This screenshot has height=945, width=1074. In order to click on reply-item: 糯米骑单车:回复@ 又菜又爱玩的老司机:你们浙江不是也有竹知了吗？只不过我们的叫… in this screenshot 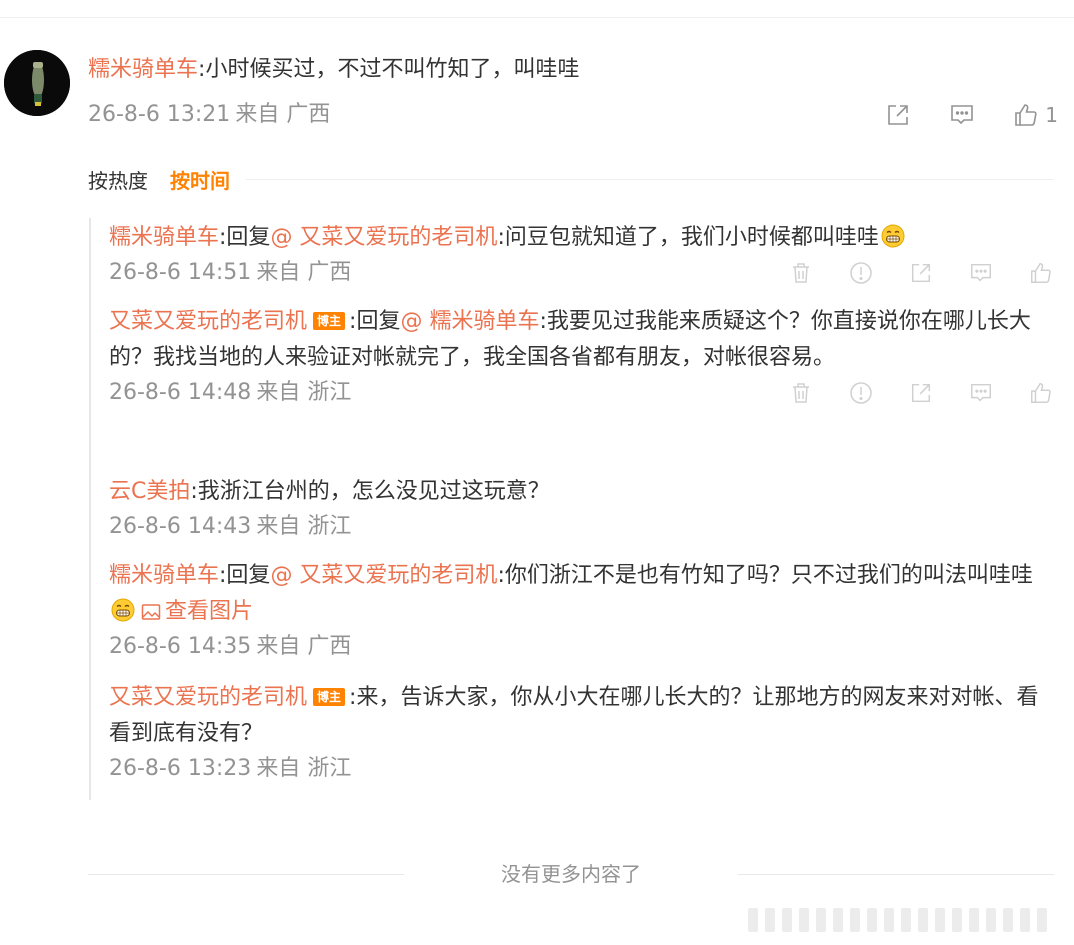, I will do `click(581, 611)`.